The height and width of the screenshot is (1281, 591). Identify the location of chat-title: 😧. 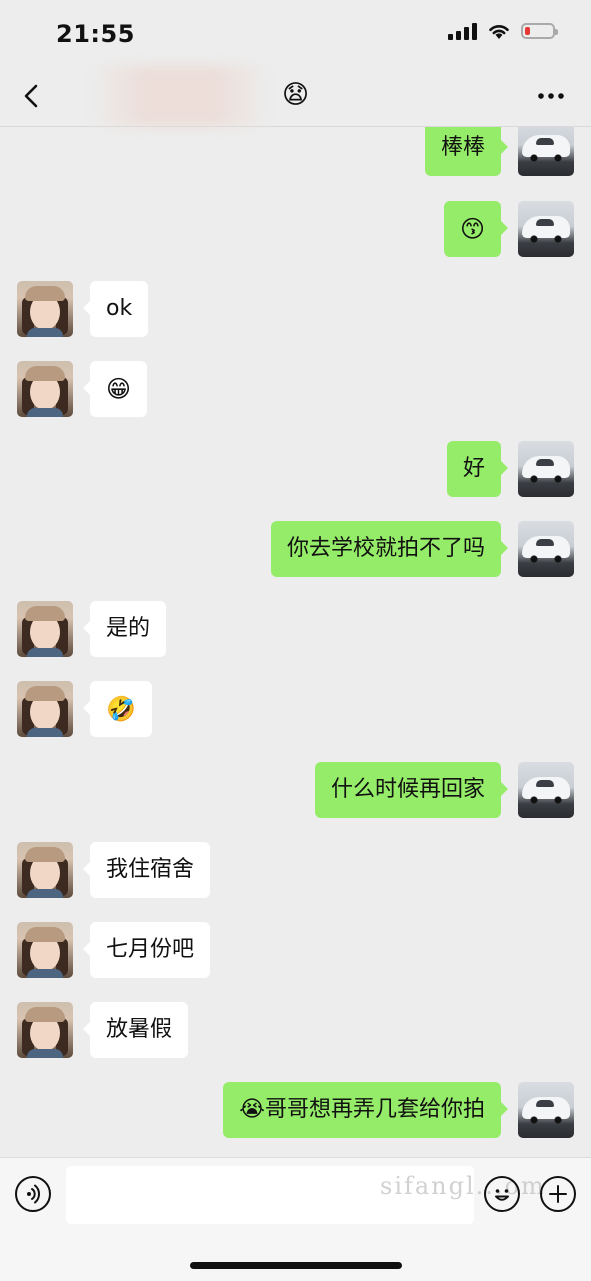
(295, 95).